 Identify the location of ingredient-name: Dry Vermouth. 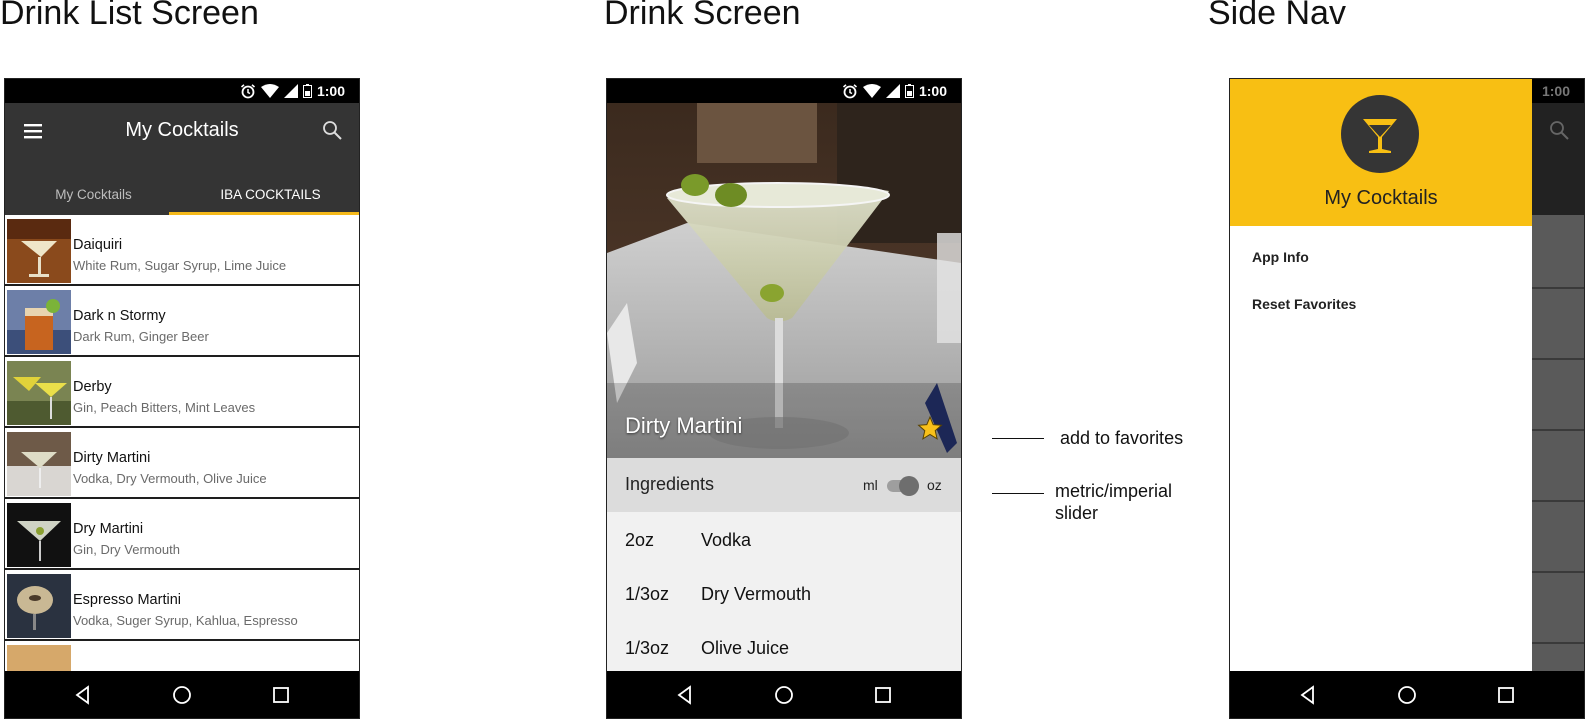
(756, 594).